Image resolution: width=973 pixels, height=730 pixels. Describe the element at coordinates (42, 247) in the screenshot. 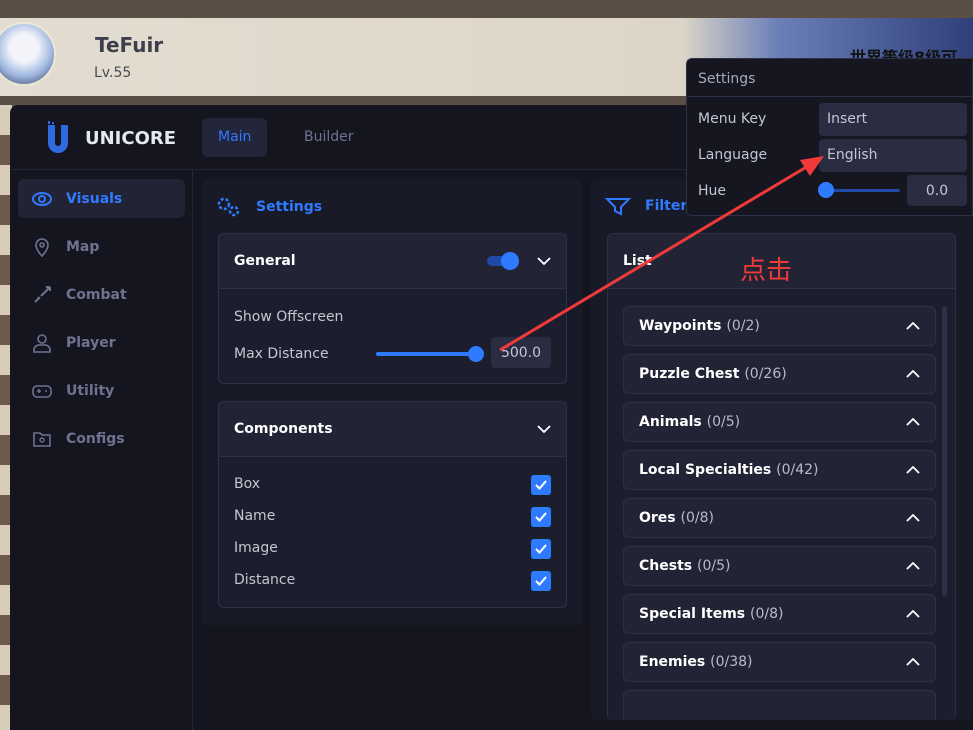

I see `map-pin-icon` at that location.